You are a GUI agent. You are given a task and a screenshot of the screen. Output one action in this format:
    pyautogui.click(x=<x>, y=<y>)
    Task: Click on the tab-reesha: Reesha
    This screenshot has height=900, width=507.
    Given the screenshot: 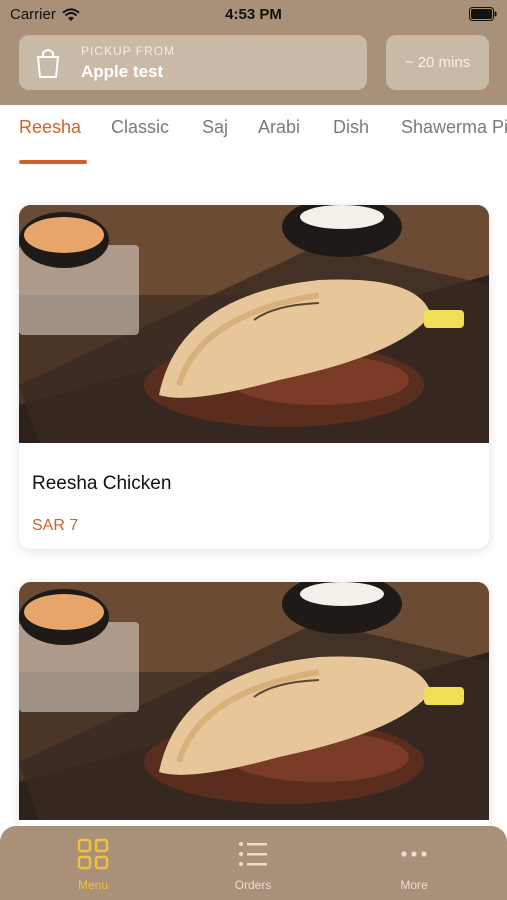 What is the action you would take?
    pyautogui.click(x=50, y=127)
    